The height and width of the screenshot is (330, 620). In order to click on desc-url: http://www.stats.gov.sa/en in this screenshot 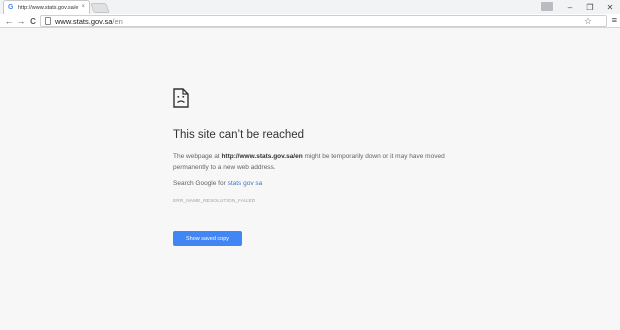, I will do `click(262, 156)`.